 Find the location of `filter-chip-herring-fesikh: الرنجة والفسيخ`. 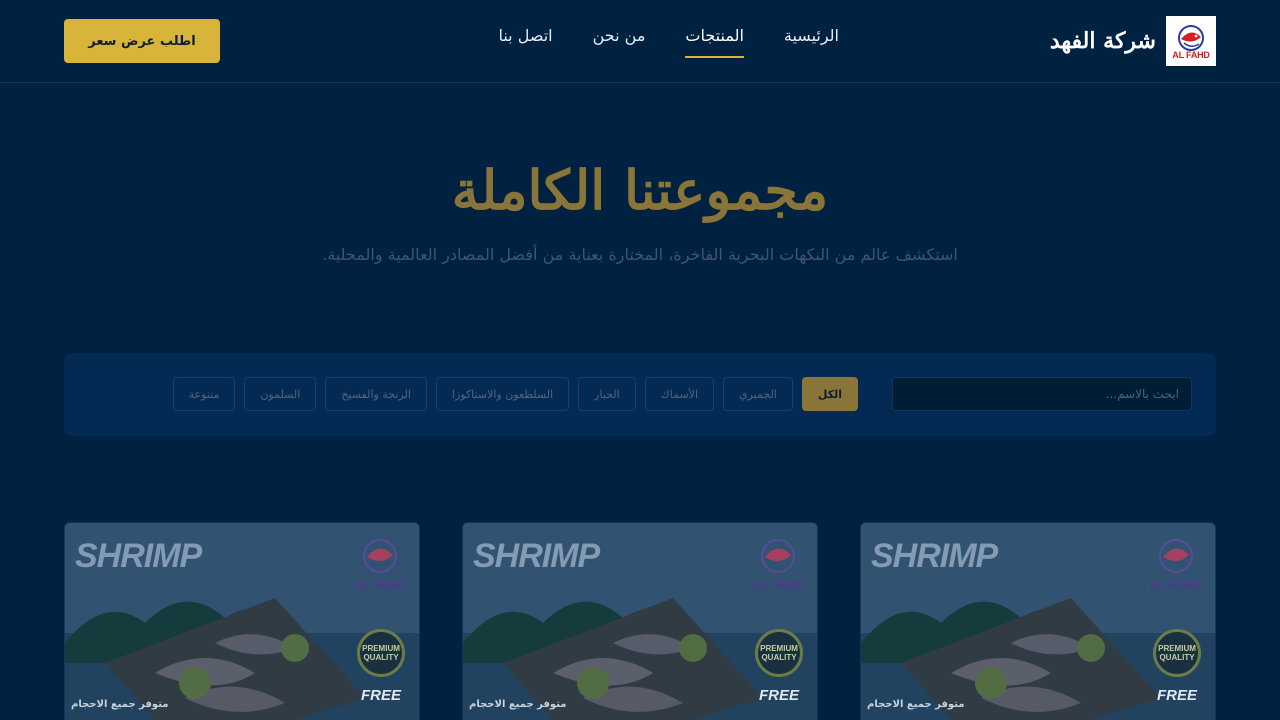

filter-chip-herring-fesikh: الرنجة والفسيخ is located at coordinates (376, 394).